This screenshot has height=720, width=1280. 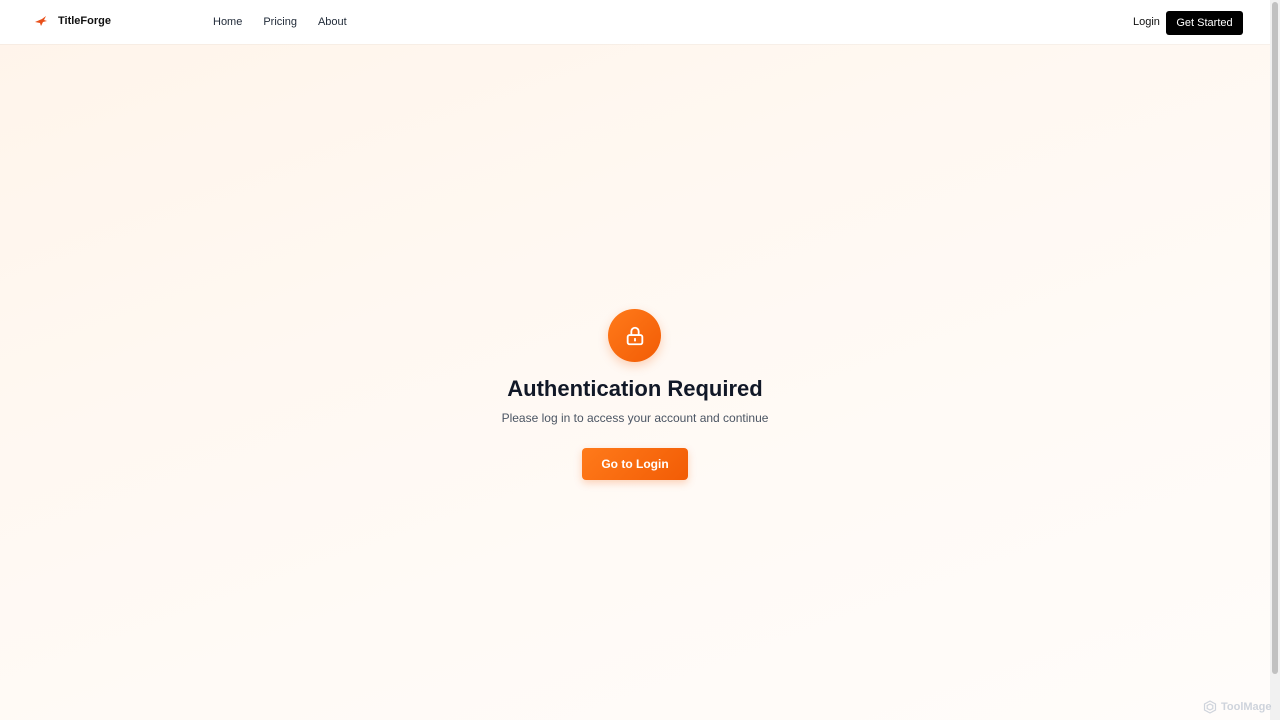 I want to click on vertical-scrollbar, so click(x=1275, y=360).